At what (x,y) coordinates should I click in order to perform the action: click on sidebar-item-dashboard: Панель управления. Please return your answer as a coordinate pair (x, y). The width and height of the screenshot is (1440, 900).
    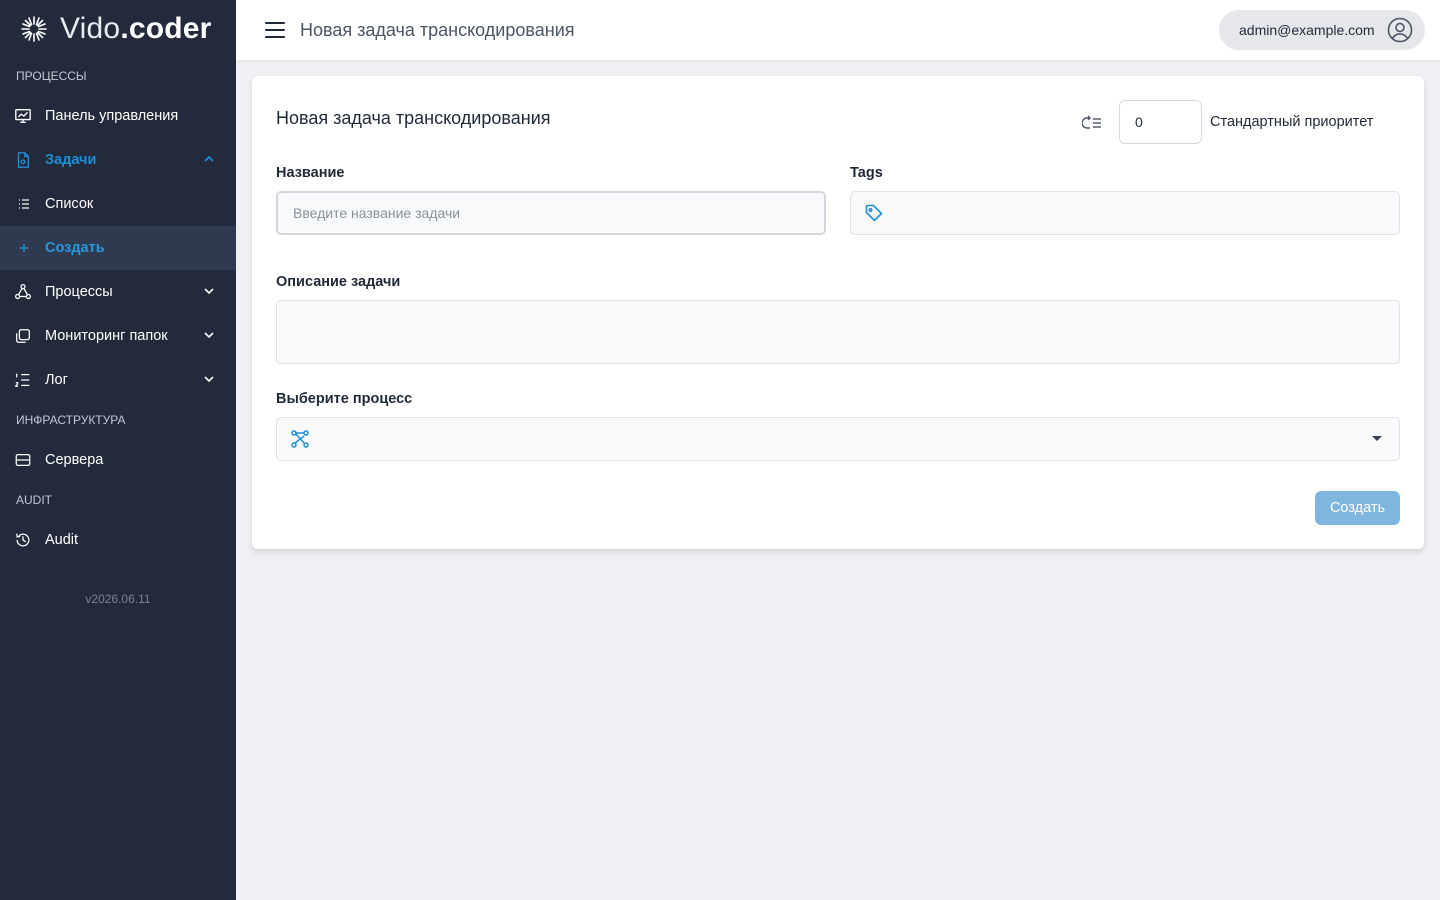
    Looking at the image, I should click on (118, 116).